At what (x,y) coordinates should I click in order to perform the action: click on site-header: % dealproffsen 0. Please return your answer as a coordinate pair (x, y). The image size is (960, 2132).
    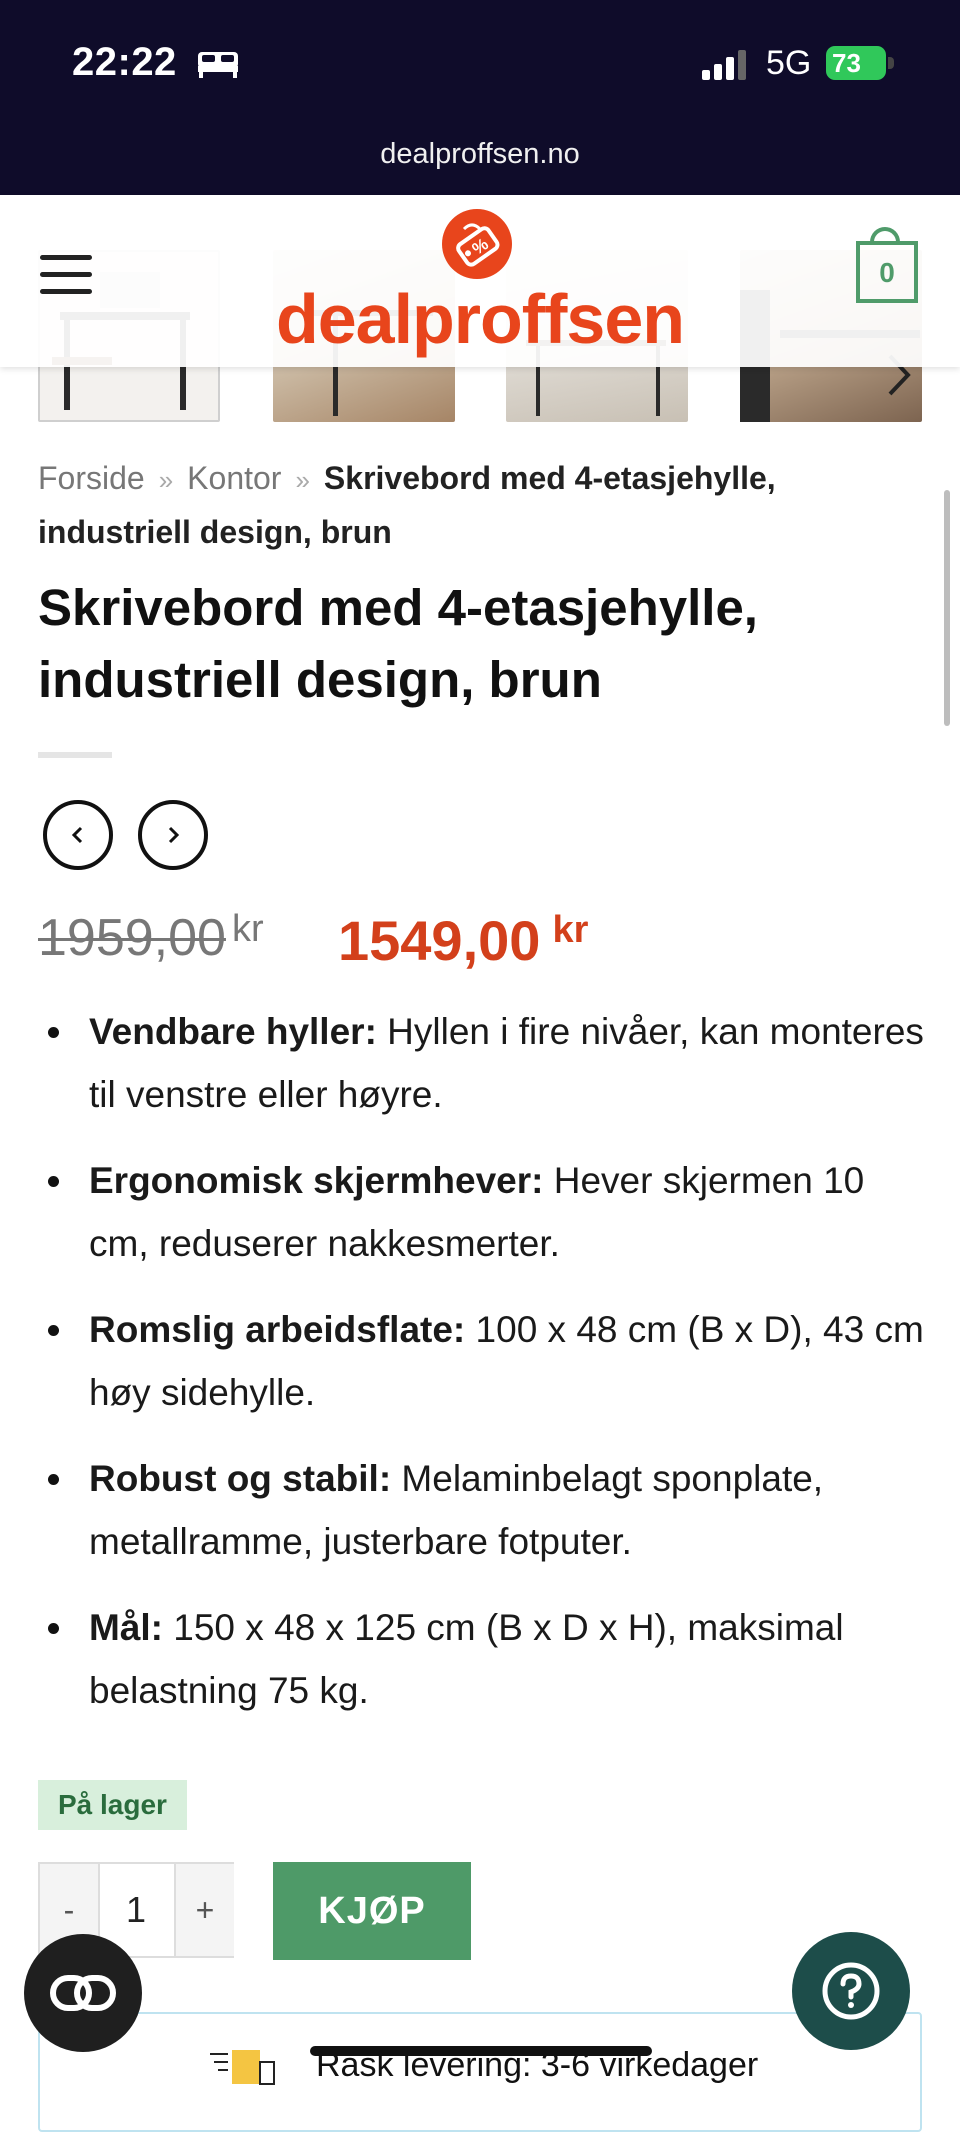
    Looking at the image, I should click on (480, 281).